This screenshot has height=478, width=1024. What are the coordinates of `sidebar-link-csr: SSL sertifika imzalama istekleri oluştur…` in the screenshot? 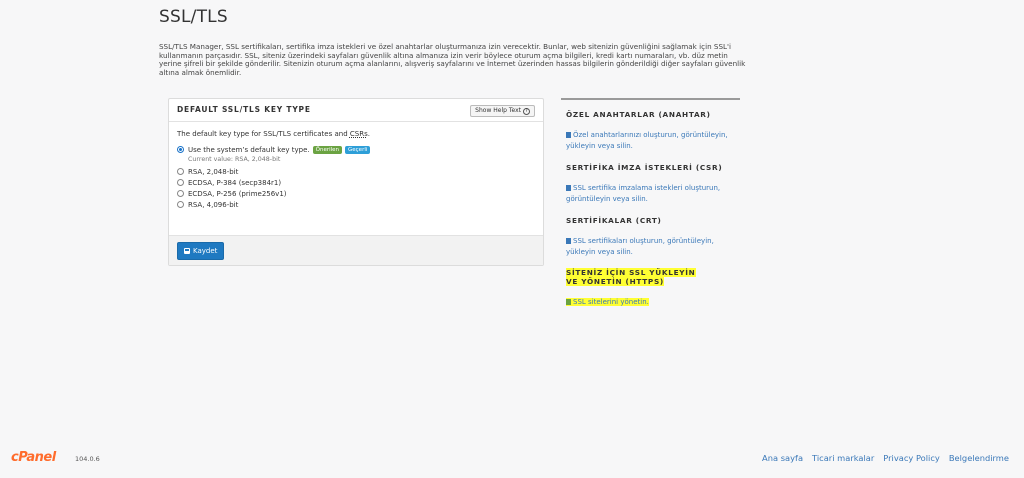 It's located at (652, 193).